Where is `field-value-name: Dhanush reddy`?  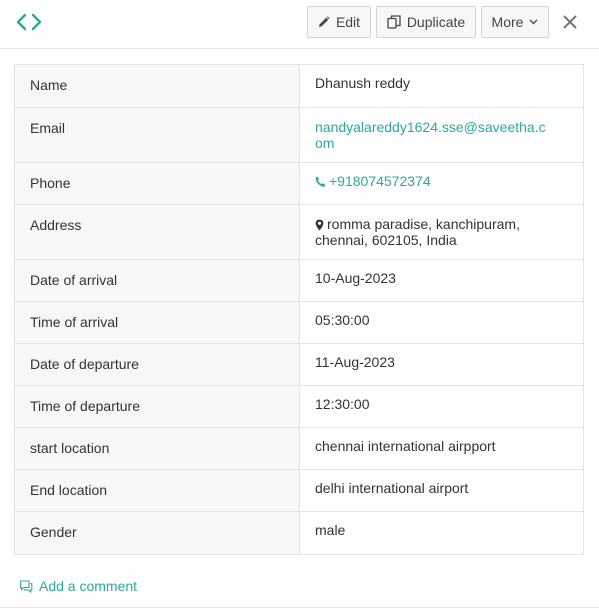
field-value-name: Dhanush reddy is located at coordinates (362, 83).